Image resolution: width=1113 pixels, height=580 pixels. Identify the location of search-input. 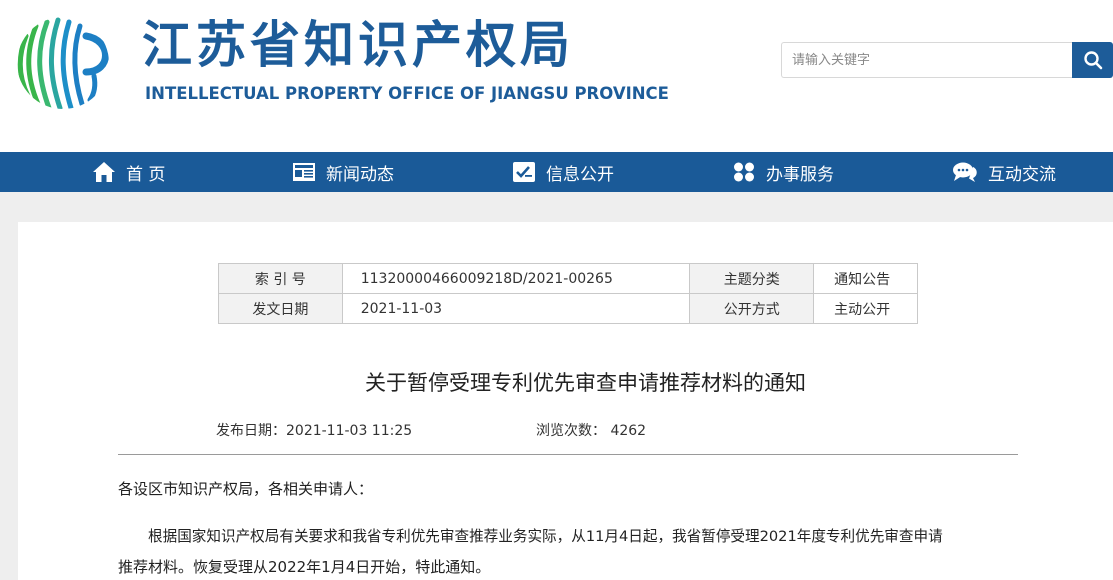
(927, 60).